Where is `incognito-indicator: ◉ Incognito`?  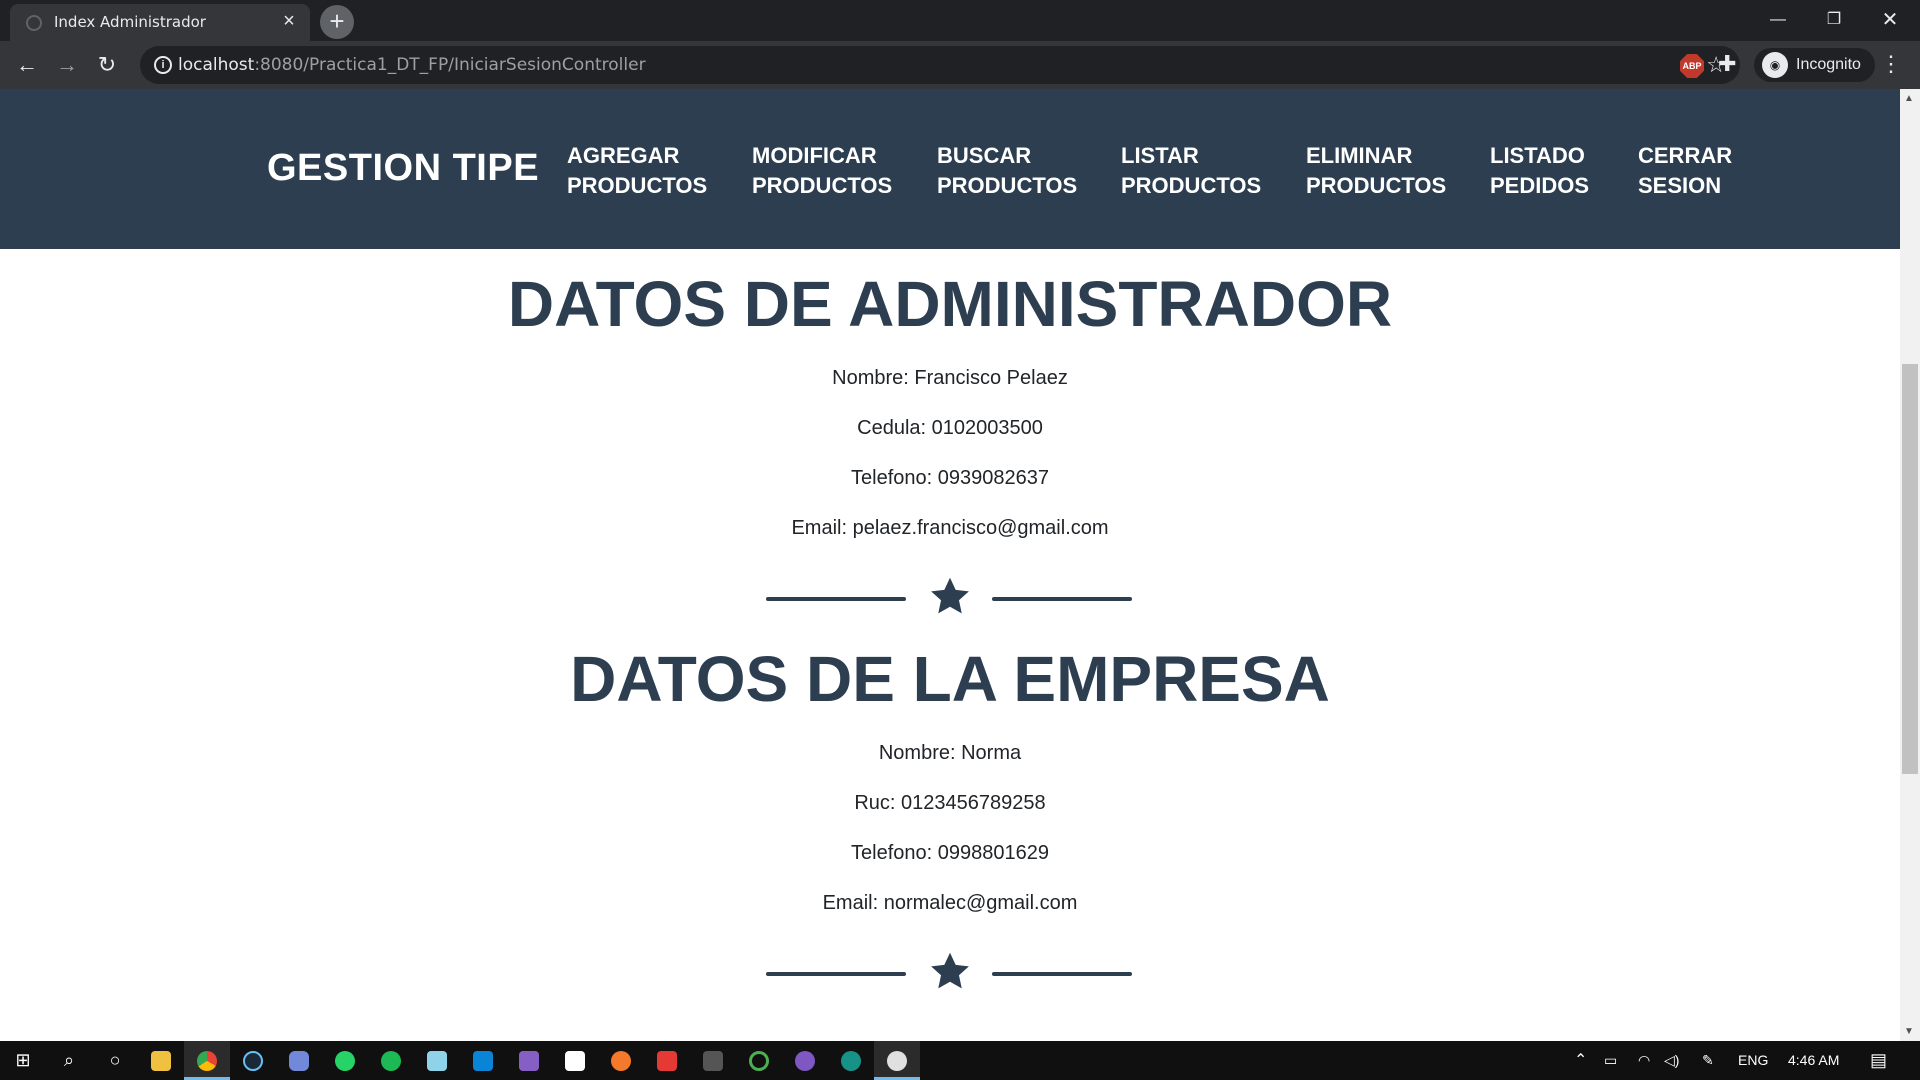
incognito-indicator: ◉ Incognito is located at coordinates (1814, 65).